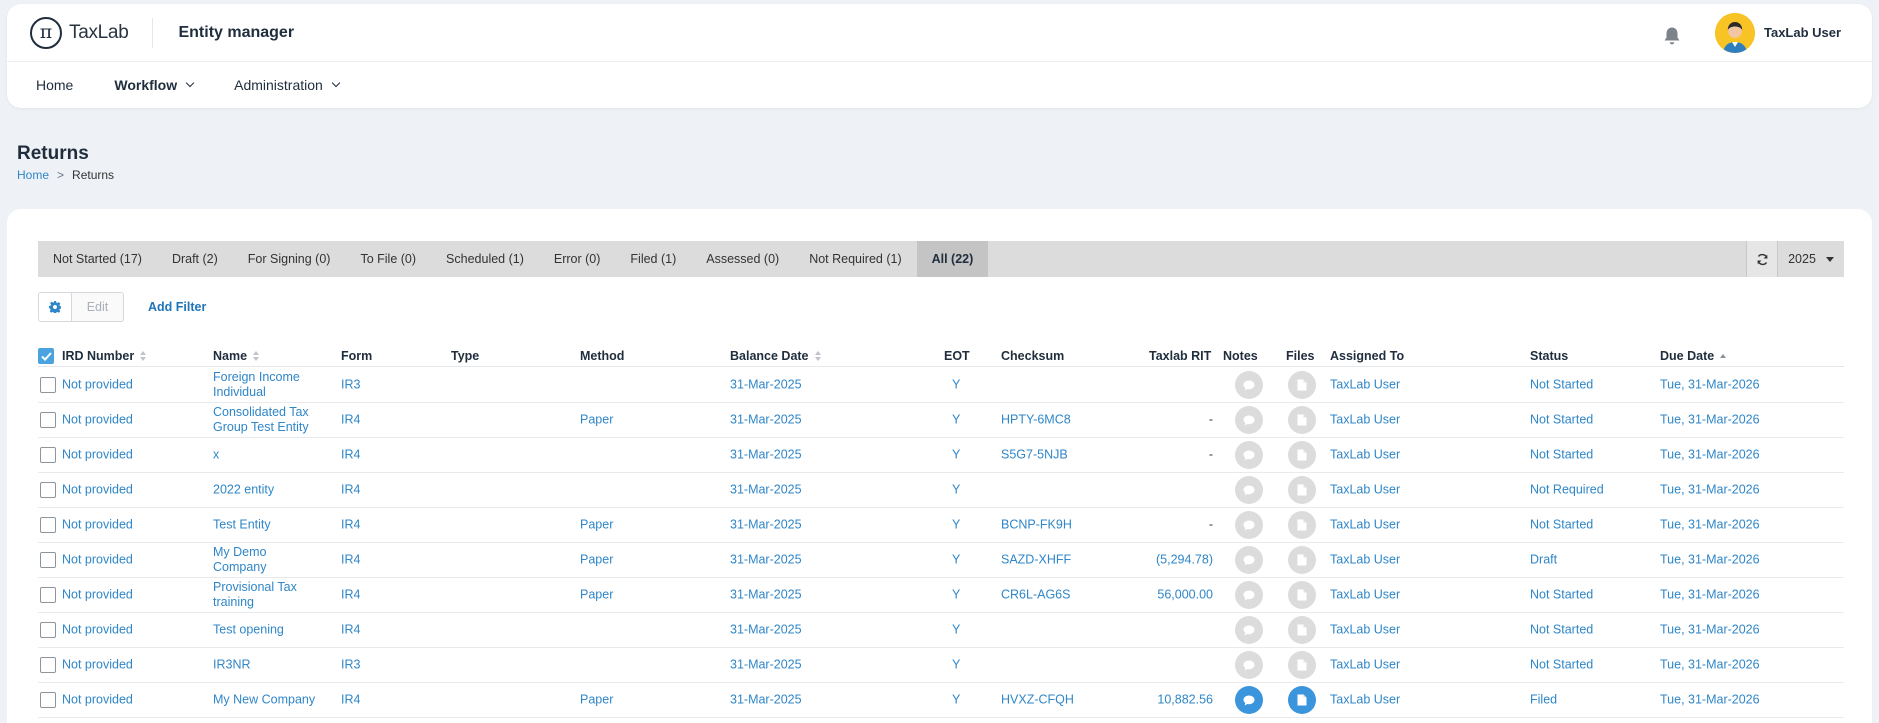 Image resolution: width=1879 pixels, height=723 pixels. I want to click on refresh-button, so click(1762, 259).